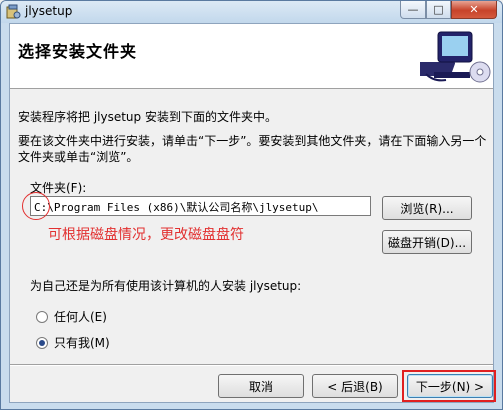 The height and width of the screenshot is (410, 503). I want to click on window-title: jlysetup, so click(49, 11).